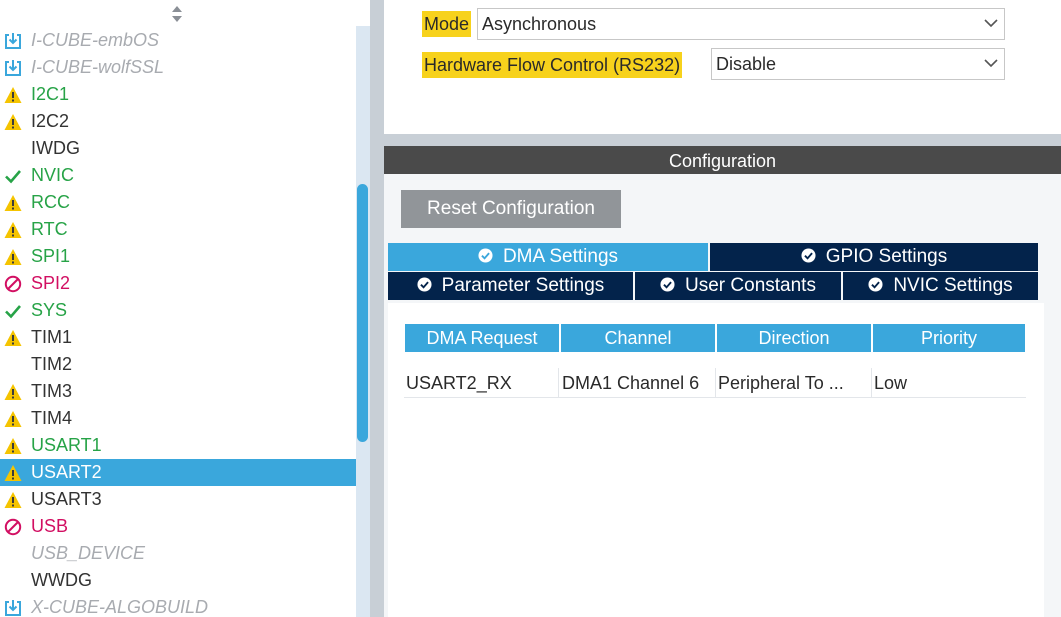  What do you see at coordinates (511, 209) in the screenshot?
I see `reset-configuration-button: Reset Configuration` at bounding box center [511, 209].